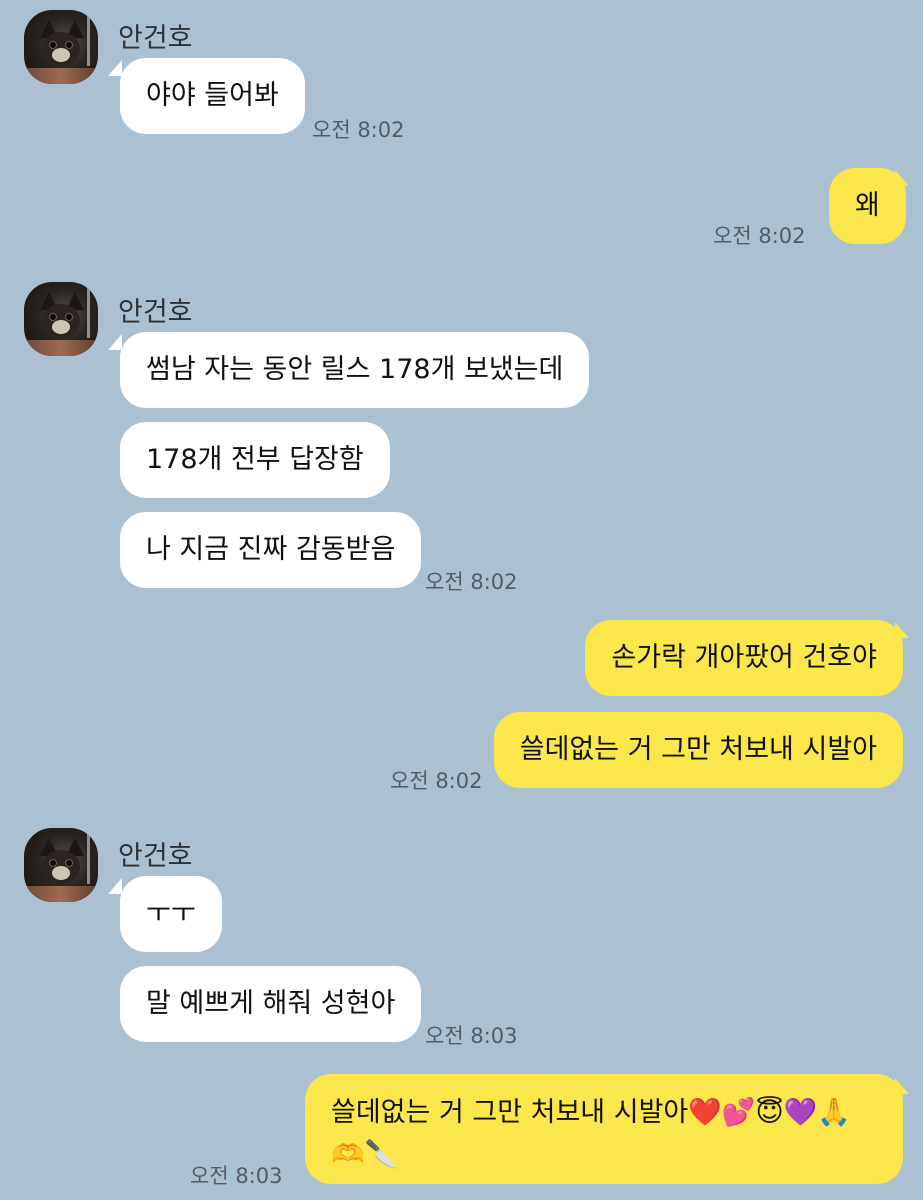 The image size is (923, 1200). Describe the element at coordinates (355, 370) in the screenshot. I see `message-bubble: 썸남 자는 동안 릴스 178개 보냈는데` at that location.